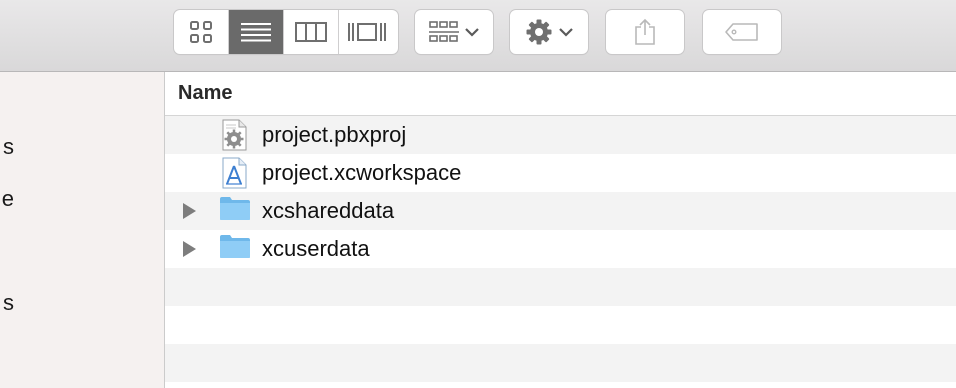  What do you see at coordinates (560, 249) in the screenshot?
I see `table-row: xcuserdata` at bounding box center [560, 249].